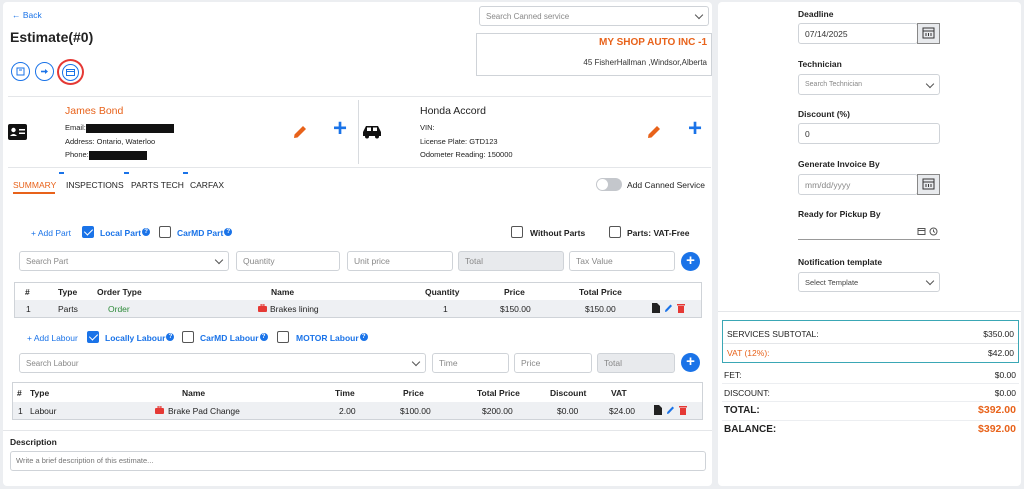 This screenshot has width=1024, height=489. Describe the element at coordinates (816, 14) in the screenshot. I see `deadline-label: Deadline` at that location.